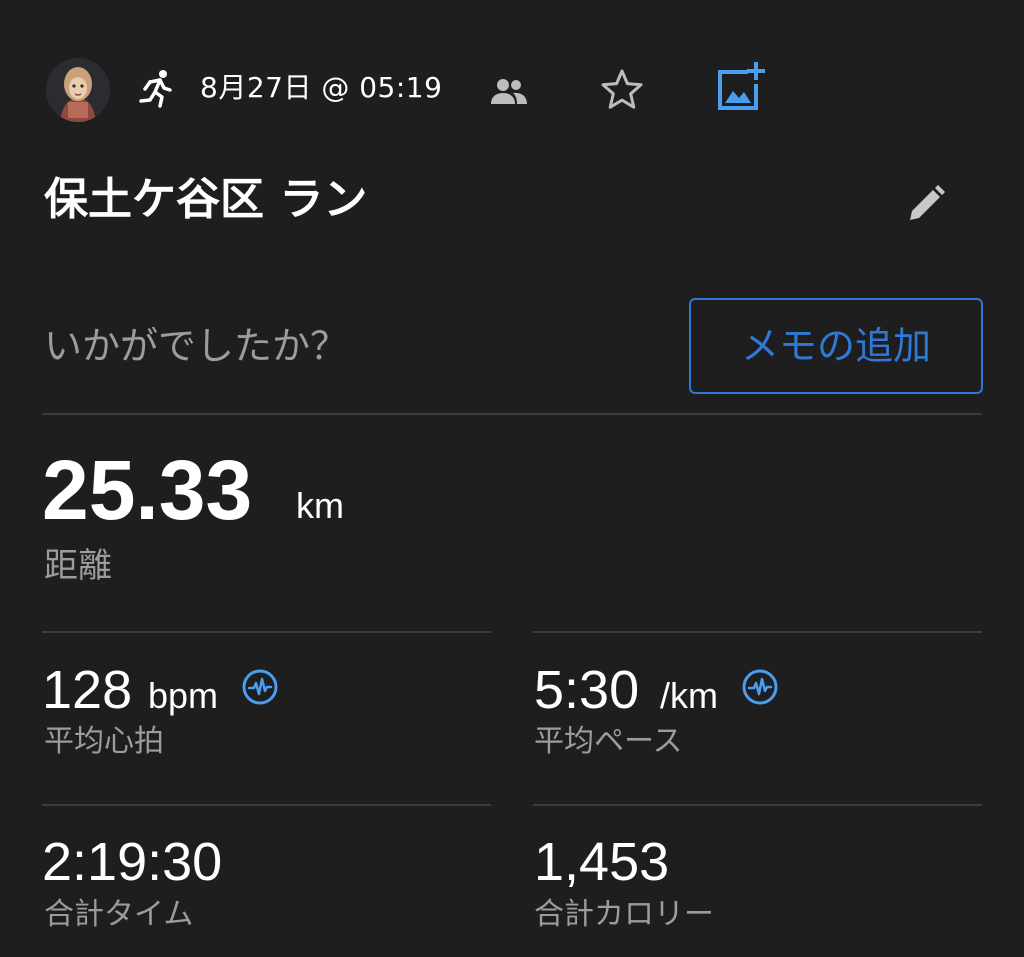  What do you see at coordinates (119, 914) in the screenshot?
I see `total-time-label: 合計タイム` at bounding box center [119, 914].